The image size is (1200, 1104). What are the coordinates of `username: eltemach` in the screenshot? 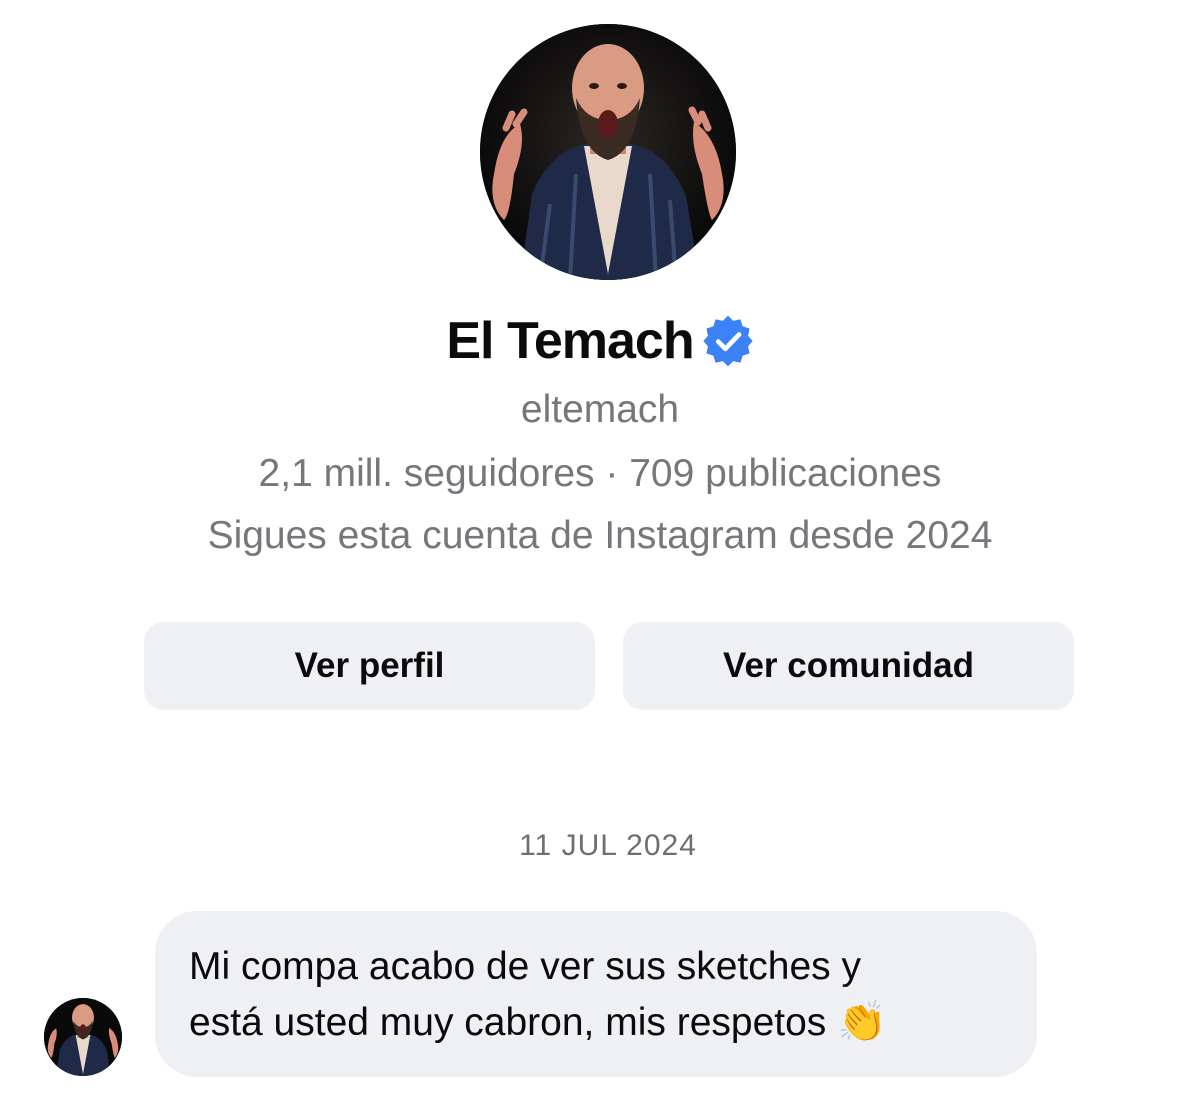 It's located at (600, 409).